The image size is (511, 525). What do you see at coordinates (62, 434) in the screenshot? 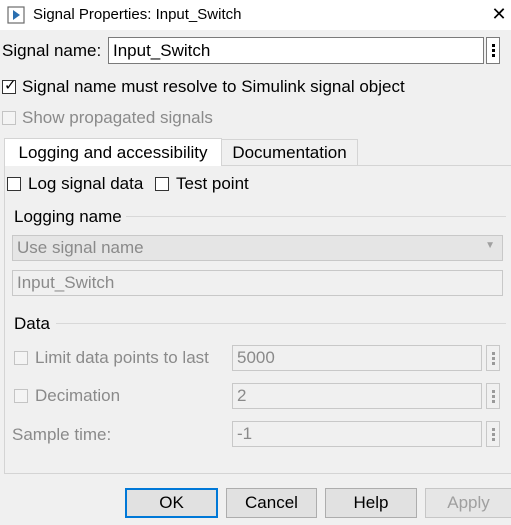
I see `sample-time-label: Sample time:` at bounding box center [62, 434].